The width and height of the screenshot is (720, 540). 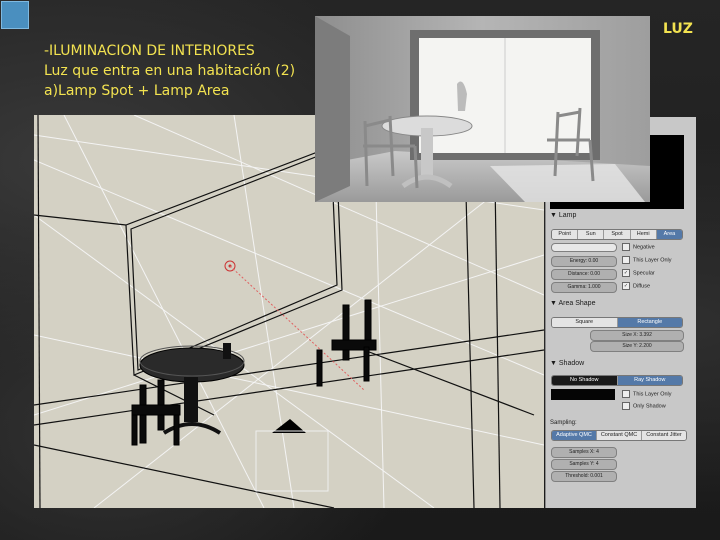 What do you see at coordinates (652, 260) in the screenshot?
I see `this-layer-only-label: This Layer Only` at bounding box center [652, 260].